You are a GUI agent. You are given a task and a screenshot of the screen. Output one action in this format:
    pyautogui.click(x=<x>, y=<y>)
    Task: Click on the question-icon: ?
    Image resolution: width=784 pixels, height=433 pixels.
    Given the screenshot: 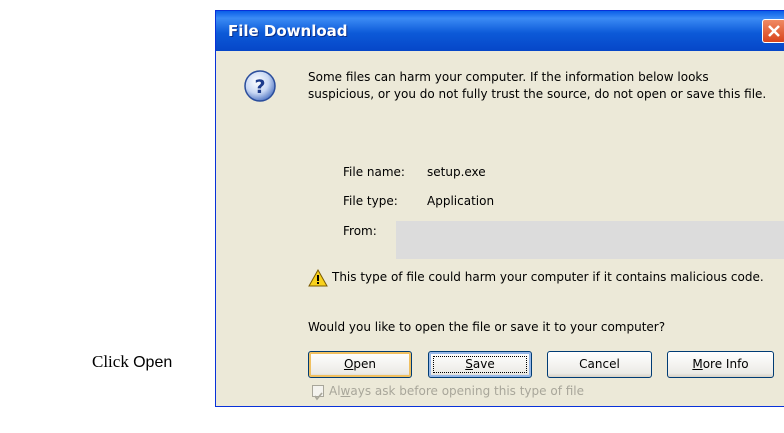 What is the action you would take?
    pyautogui.click(x=260, y=86)
    